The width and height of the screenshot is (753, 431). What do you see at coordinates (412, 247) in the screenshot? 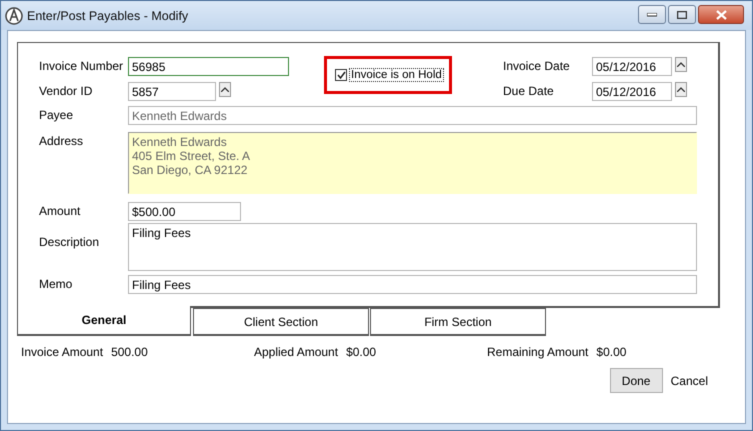
I see `description-field: Filing Fees` at bounding box center [412, 247].